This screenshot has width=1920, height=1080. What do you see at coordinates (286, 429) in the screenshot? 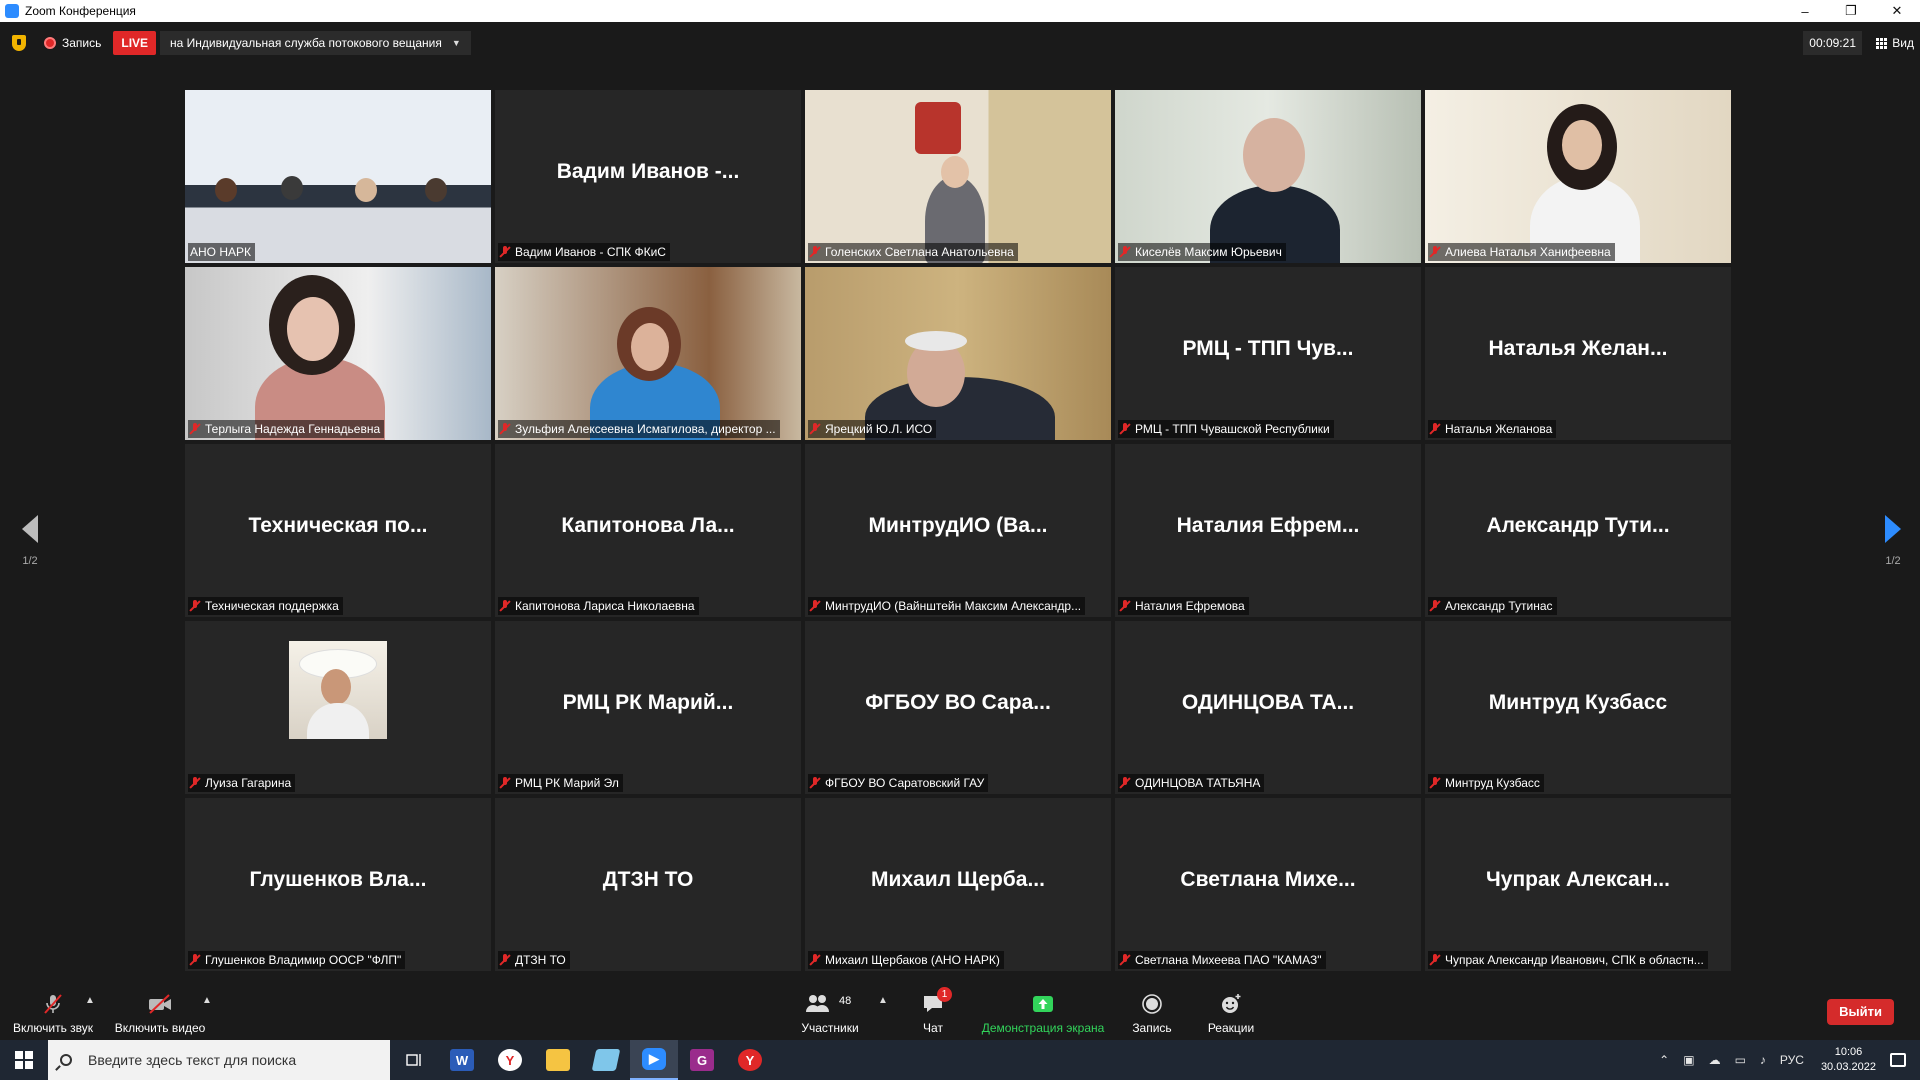
I see `participant-name-label: Терлыга Надежда Геннадьевна` at bounding box center [286, 429].